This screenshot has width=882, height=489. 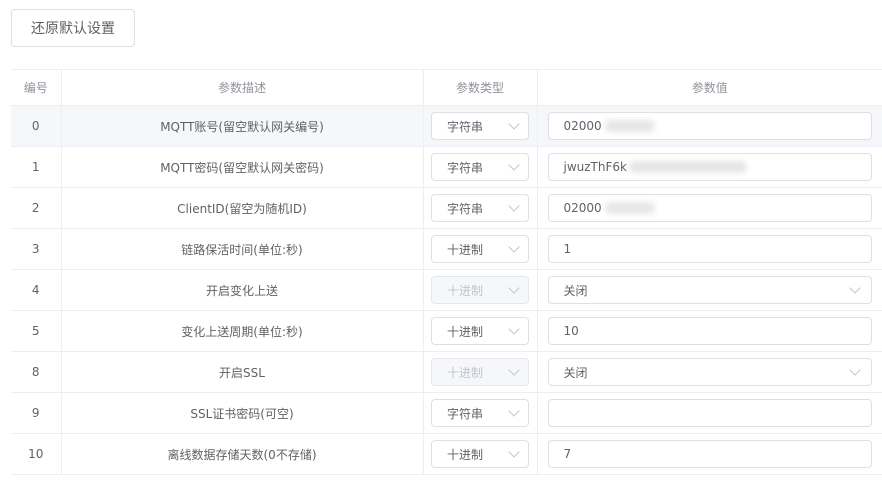 I want to click on row-description: 变化上送周期(单位:秒), so click(x=242, y=331).